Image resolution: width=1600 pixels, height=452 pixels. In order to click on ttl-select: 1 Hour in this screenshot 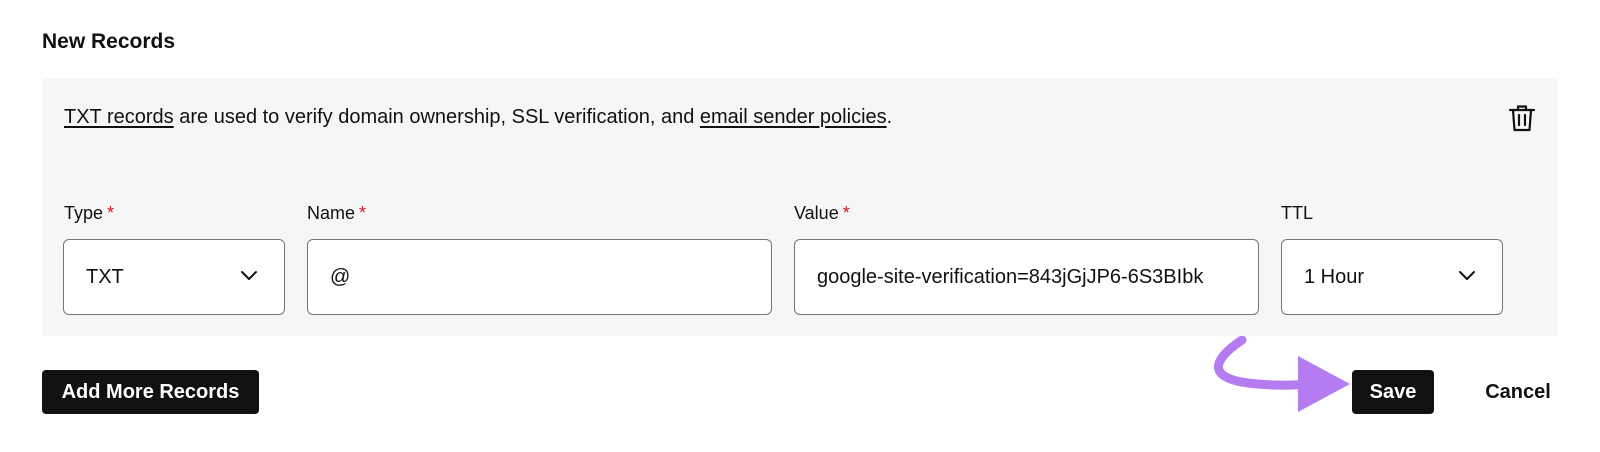, I will do `click(1392, 277)`.